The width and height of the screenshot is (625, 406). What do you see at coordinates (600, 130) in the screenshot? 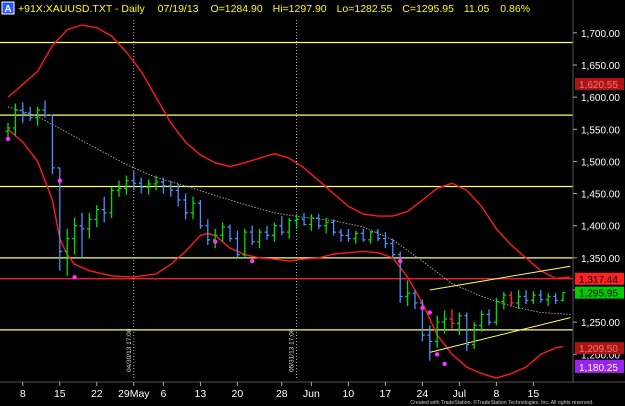
I see `price-tick-label: 1,550.00` at bounding box center [600, 130].